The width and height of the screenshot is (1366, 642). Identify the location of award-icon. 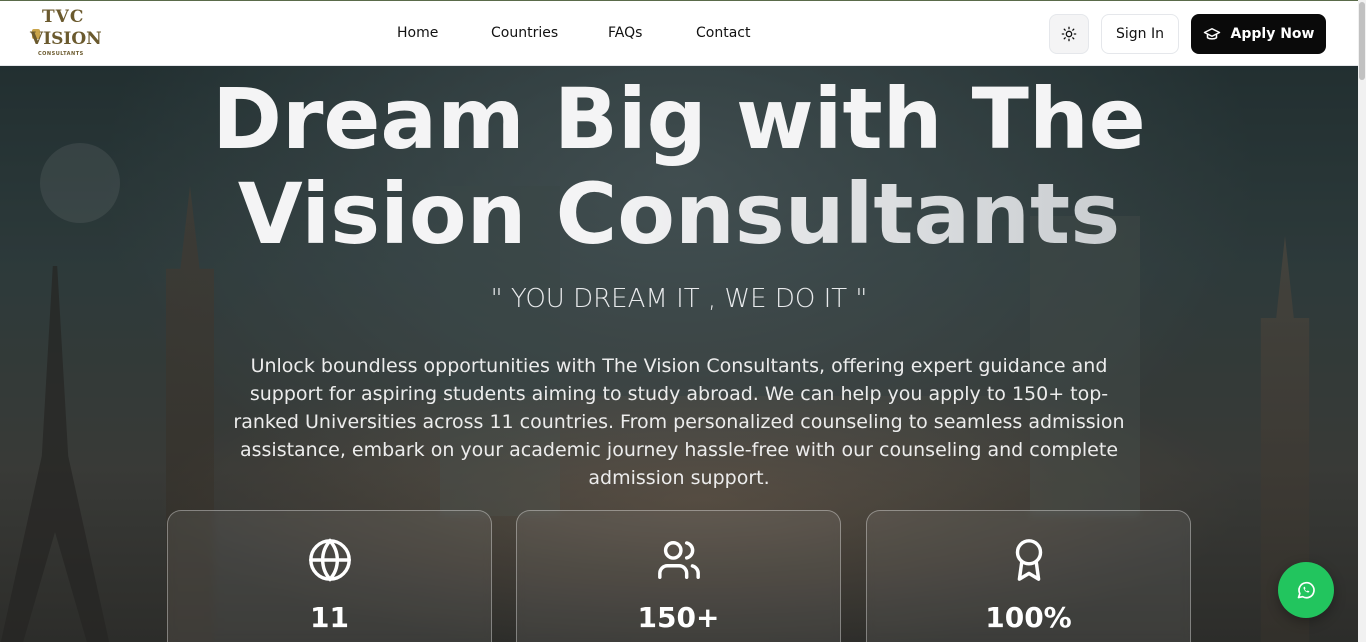
(1028, 560).